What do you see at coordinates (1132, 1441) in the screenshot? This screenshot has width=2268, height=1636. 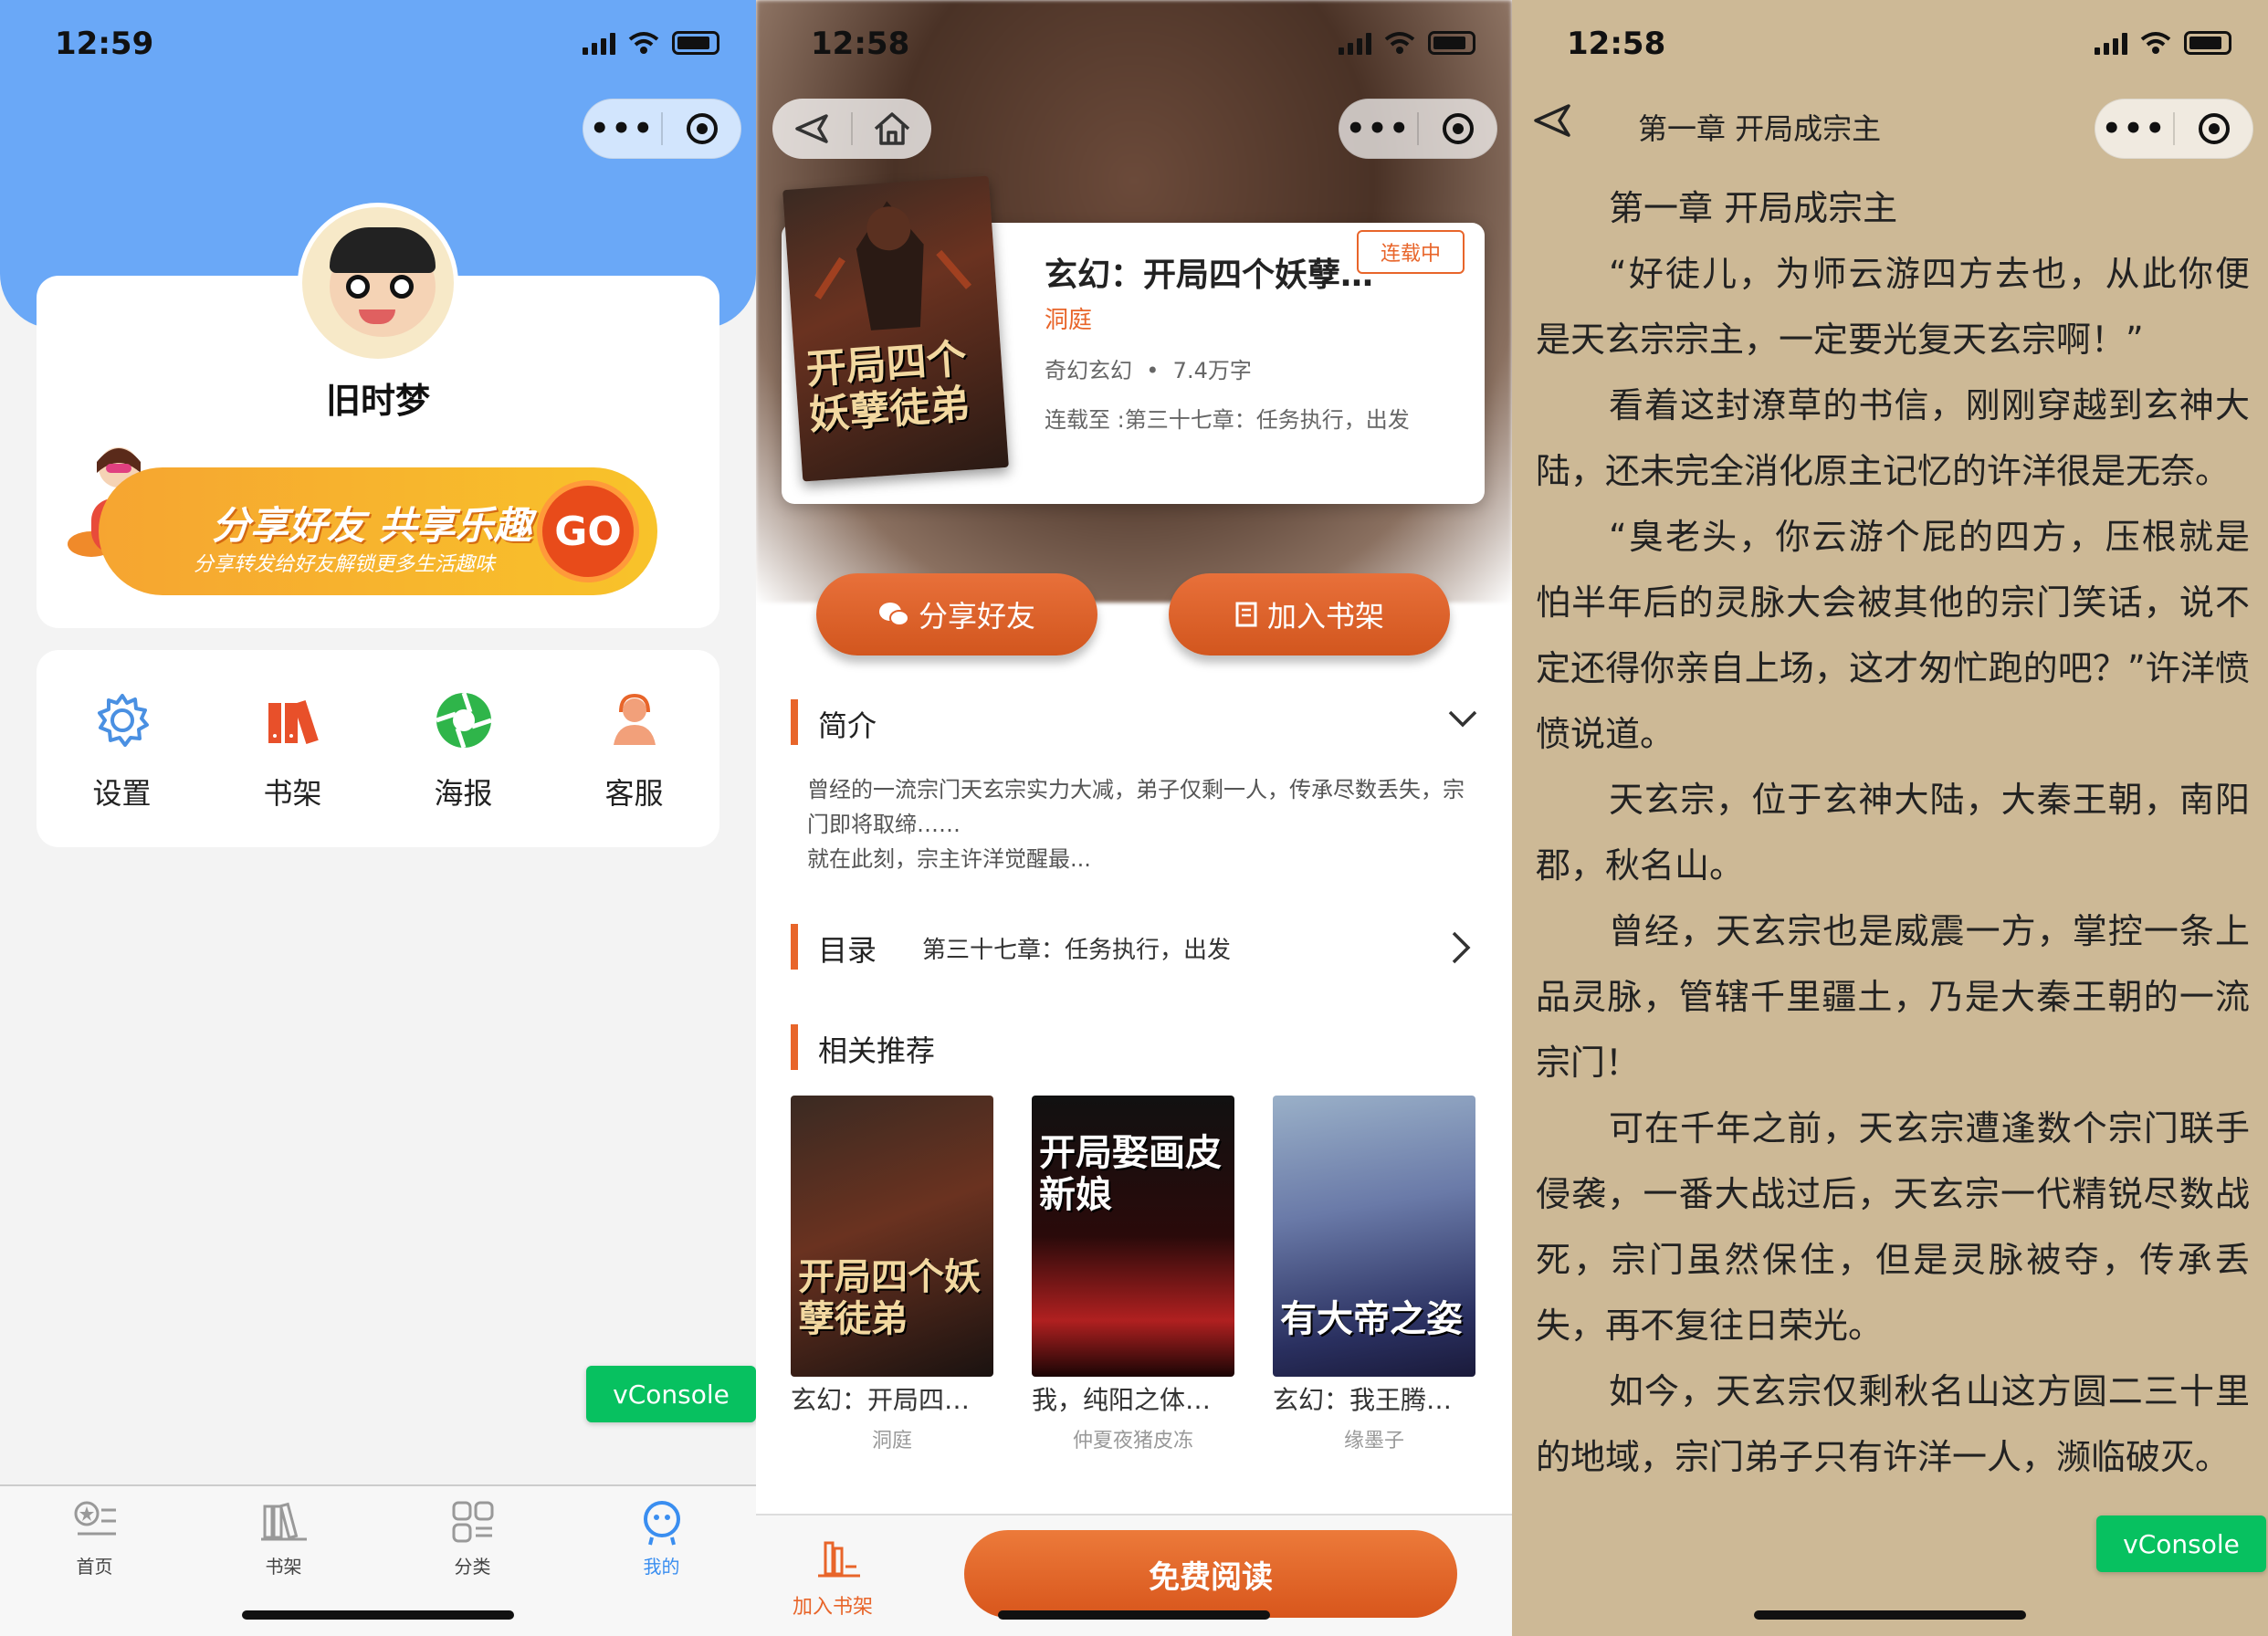 I see `related-book-author: 仲夏夜猪皮冻` at bounding box center [1132, 1441].